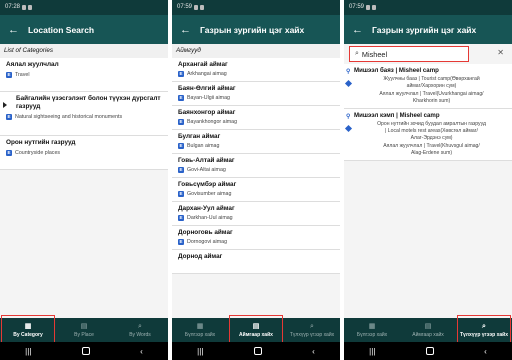 This screenshot has height=360, width=512. I want to click on aimag-english-name: Darkhan-Uul aimag, so click(210, 218).